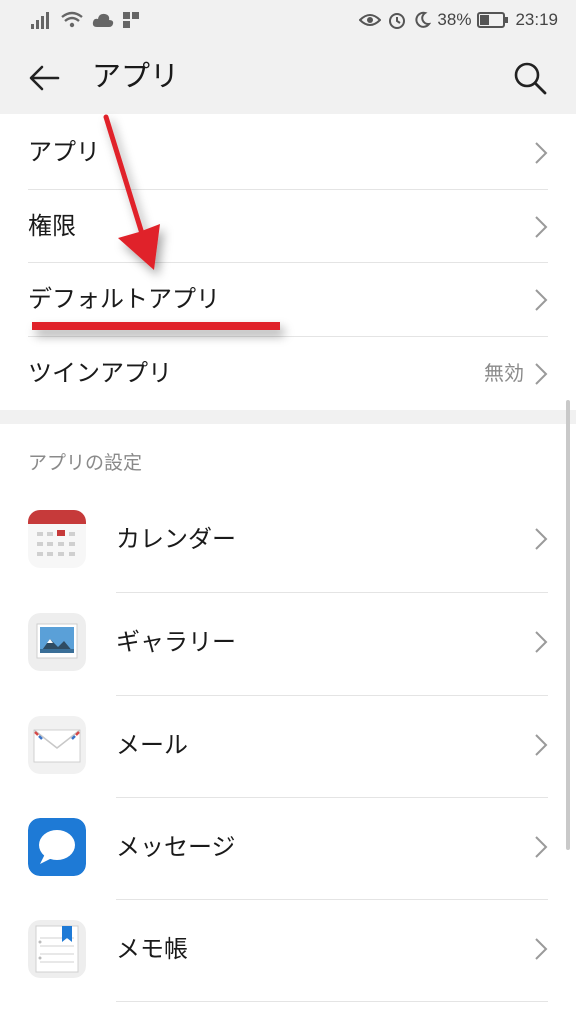 Image resolution: width=576 pixels, height=1024 pixels. What do you see at coordinates (57, 847) in the screenshot?
I see `message-icon` at bounding box center [57, 847].